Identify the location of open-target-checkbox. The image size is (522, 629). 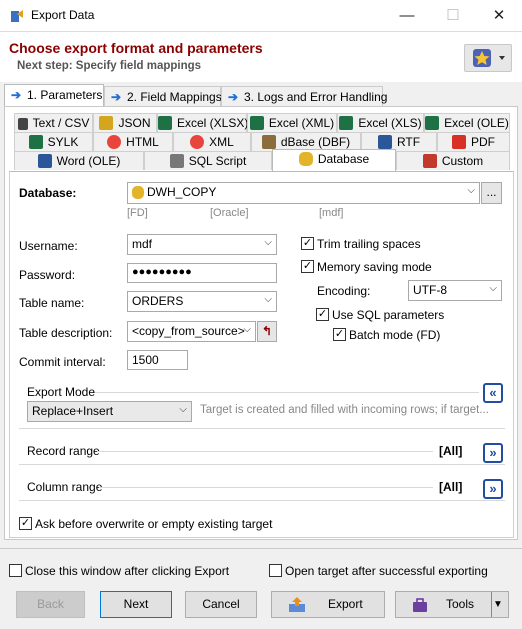
(275, 570).